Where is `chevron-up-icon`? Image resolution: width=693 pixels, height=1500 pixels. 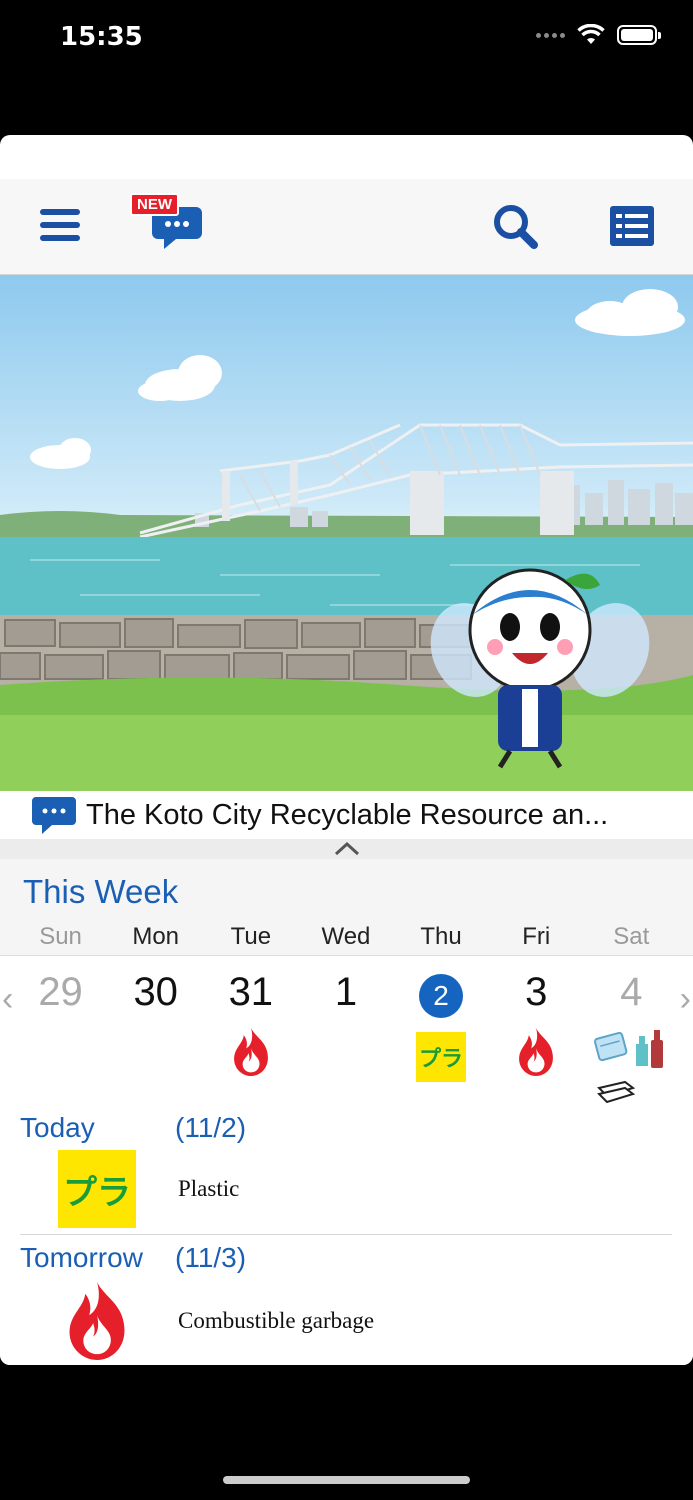
chevron-up-icon is located at coordinates (346, 848).